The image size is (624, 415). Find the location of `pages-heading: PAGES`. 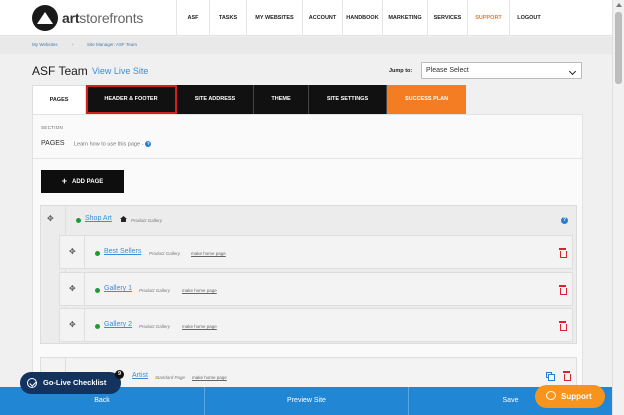

pages-heading: PAGES is located at coordinates (53, 143).